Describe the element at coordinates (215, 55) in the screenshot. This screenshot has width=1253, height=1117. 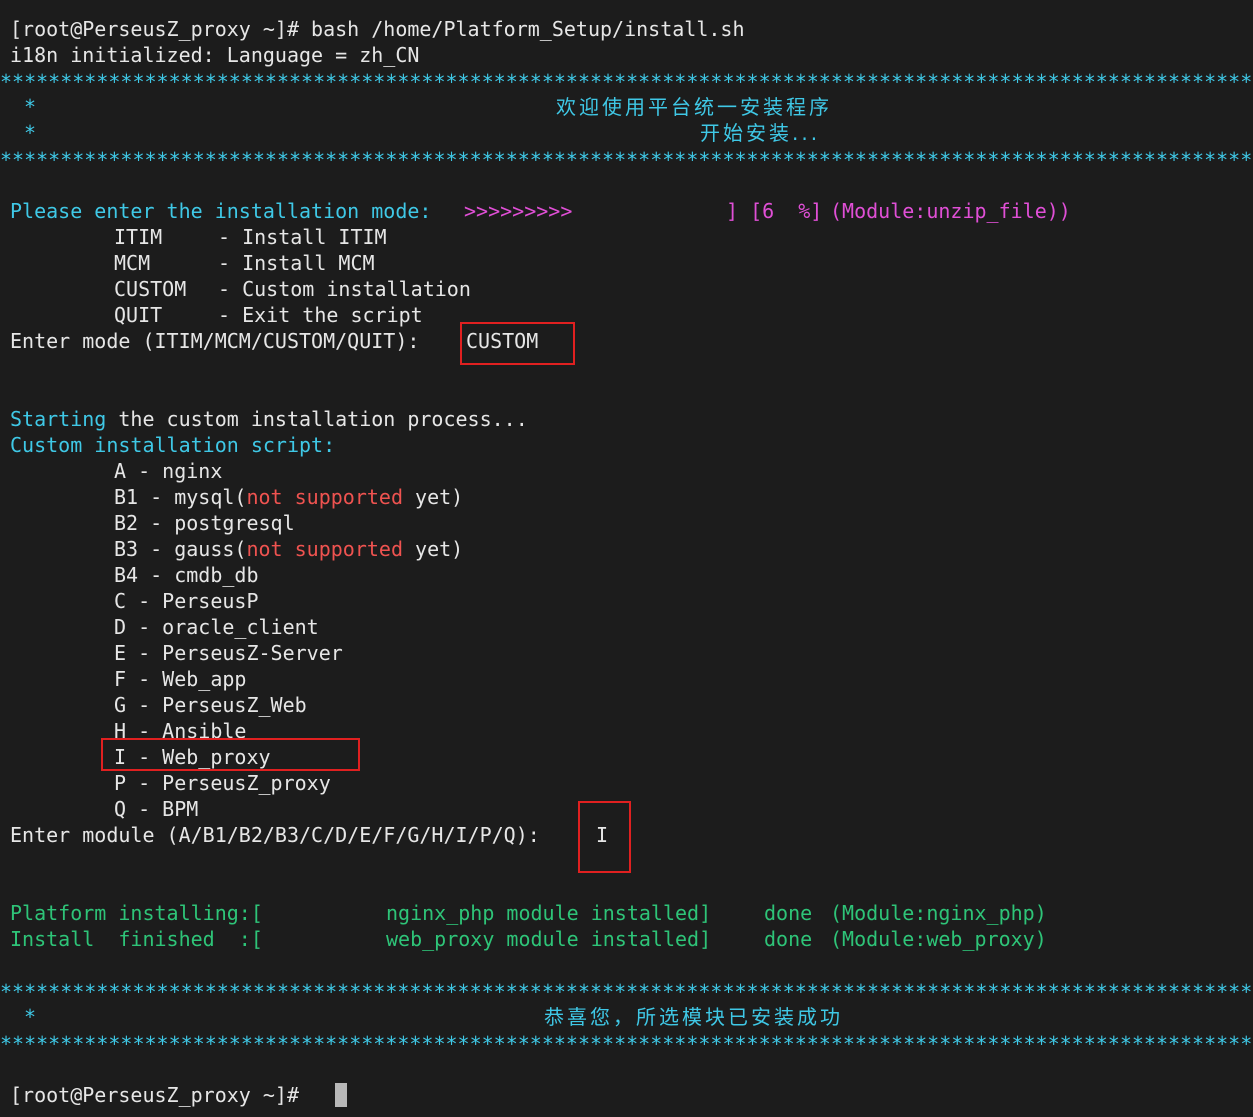
I see `i18n-line: i18n initialized: Language = zh_CN` at that location.